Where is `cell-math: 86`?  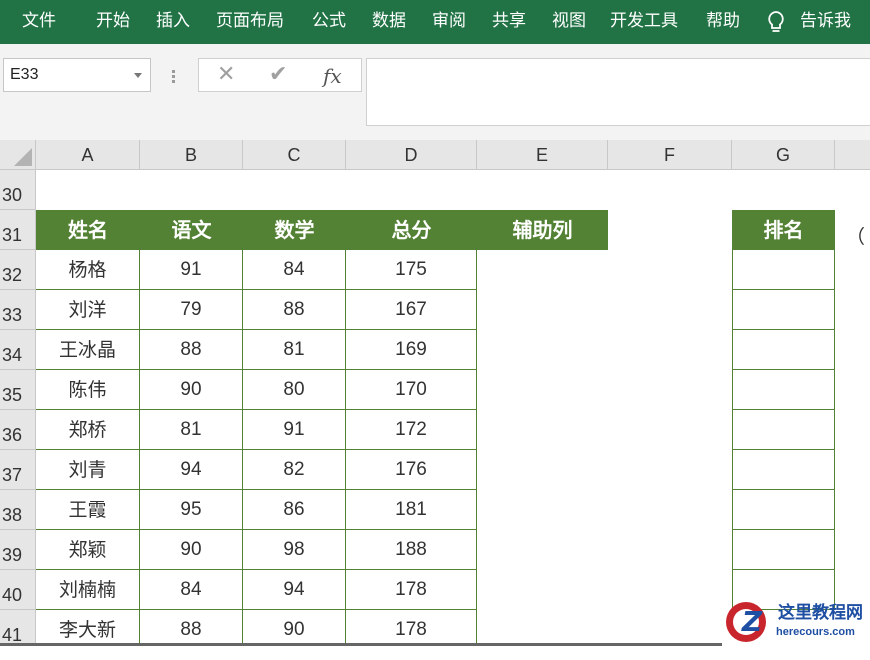
cell-math: 86 is located at coordinates (294, 510).